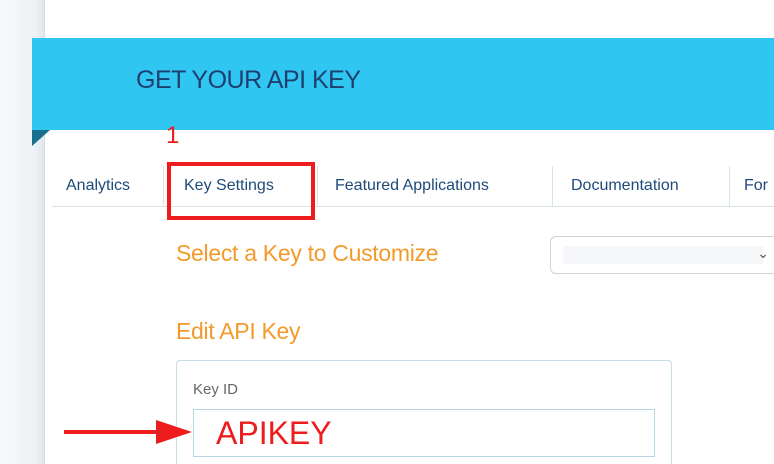 Image resolution: width=774 pixels, height=464 pixels. I want to click on annotation-highlight-box, so click(241, 191).